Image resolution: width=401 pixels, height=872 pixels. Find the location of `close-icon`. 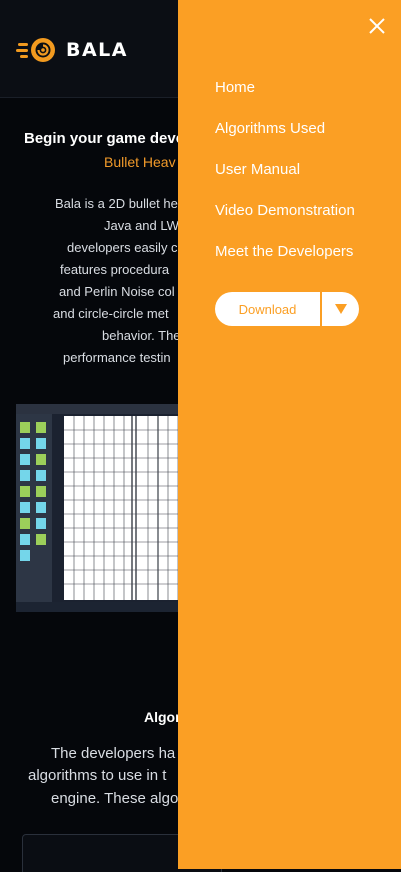

close-icon is located at coordinates (377, 26).